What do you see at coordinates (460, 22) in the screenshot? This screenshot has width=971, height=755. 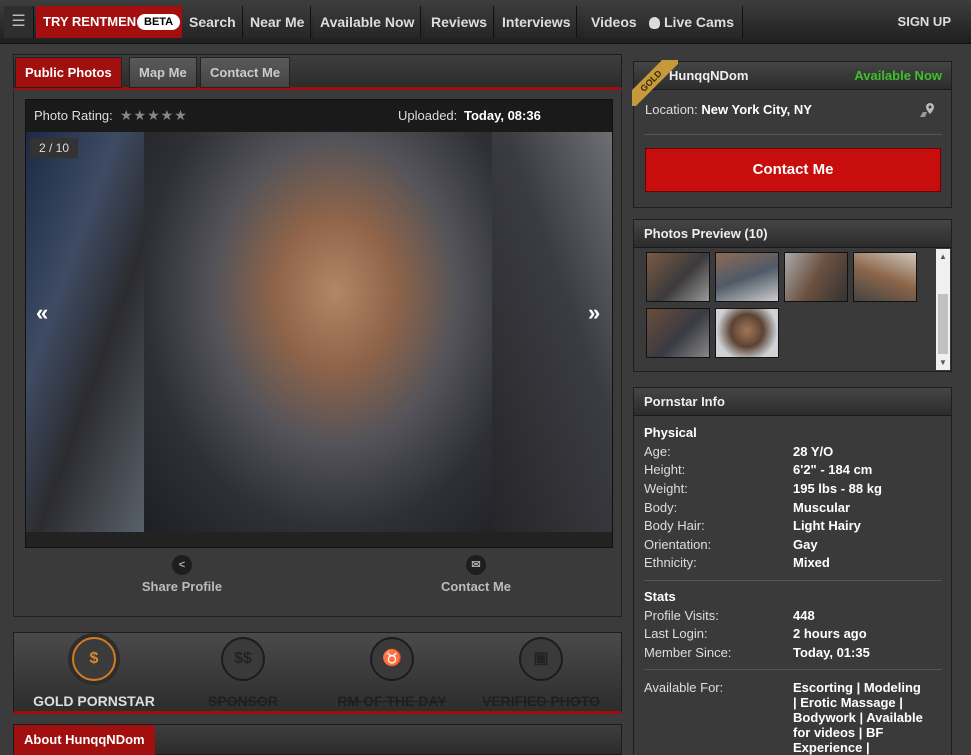 I see `nav-reviews: Reviews` at bounding box center [460, 22].